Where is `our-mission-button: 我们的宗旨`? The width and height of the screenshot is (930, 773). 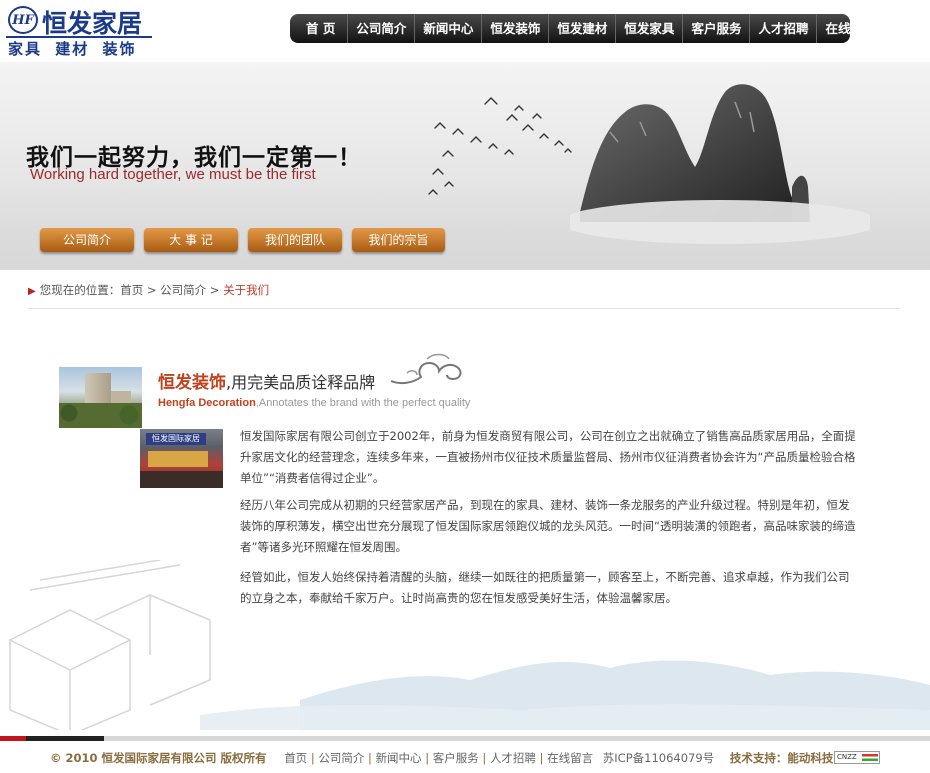
our-mission-button: 我们的宗旨 is located at coordinates (398, 240).